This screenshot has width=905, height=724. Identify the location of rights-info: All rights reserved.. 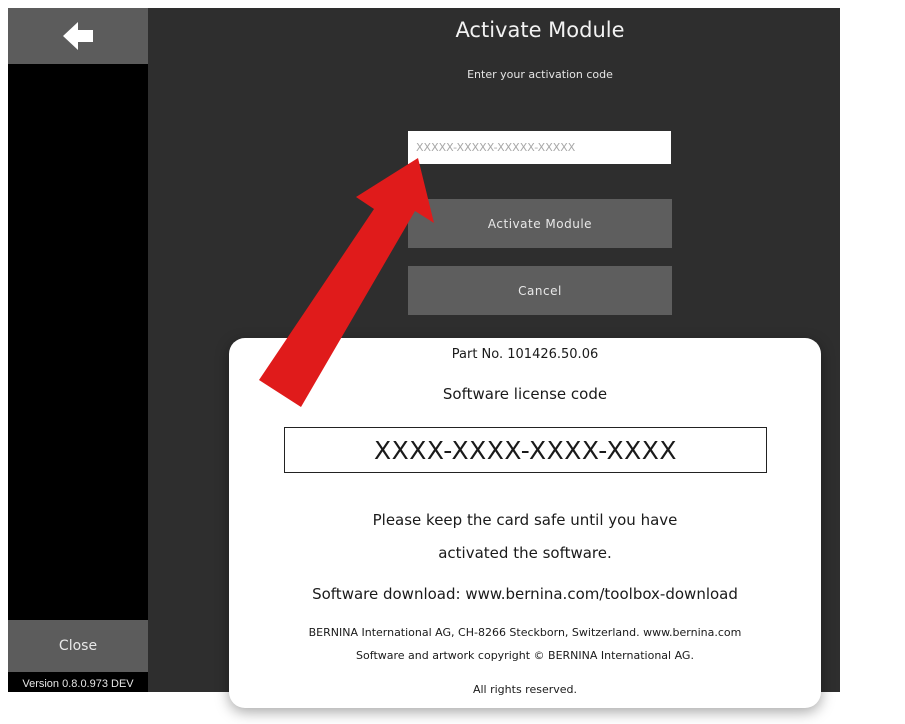
(525, 689).